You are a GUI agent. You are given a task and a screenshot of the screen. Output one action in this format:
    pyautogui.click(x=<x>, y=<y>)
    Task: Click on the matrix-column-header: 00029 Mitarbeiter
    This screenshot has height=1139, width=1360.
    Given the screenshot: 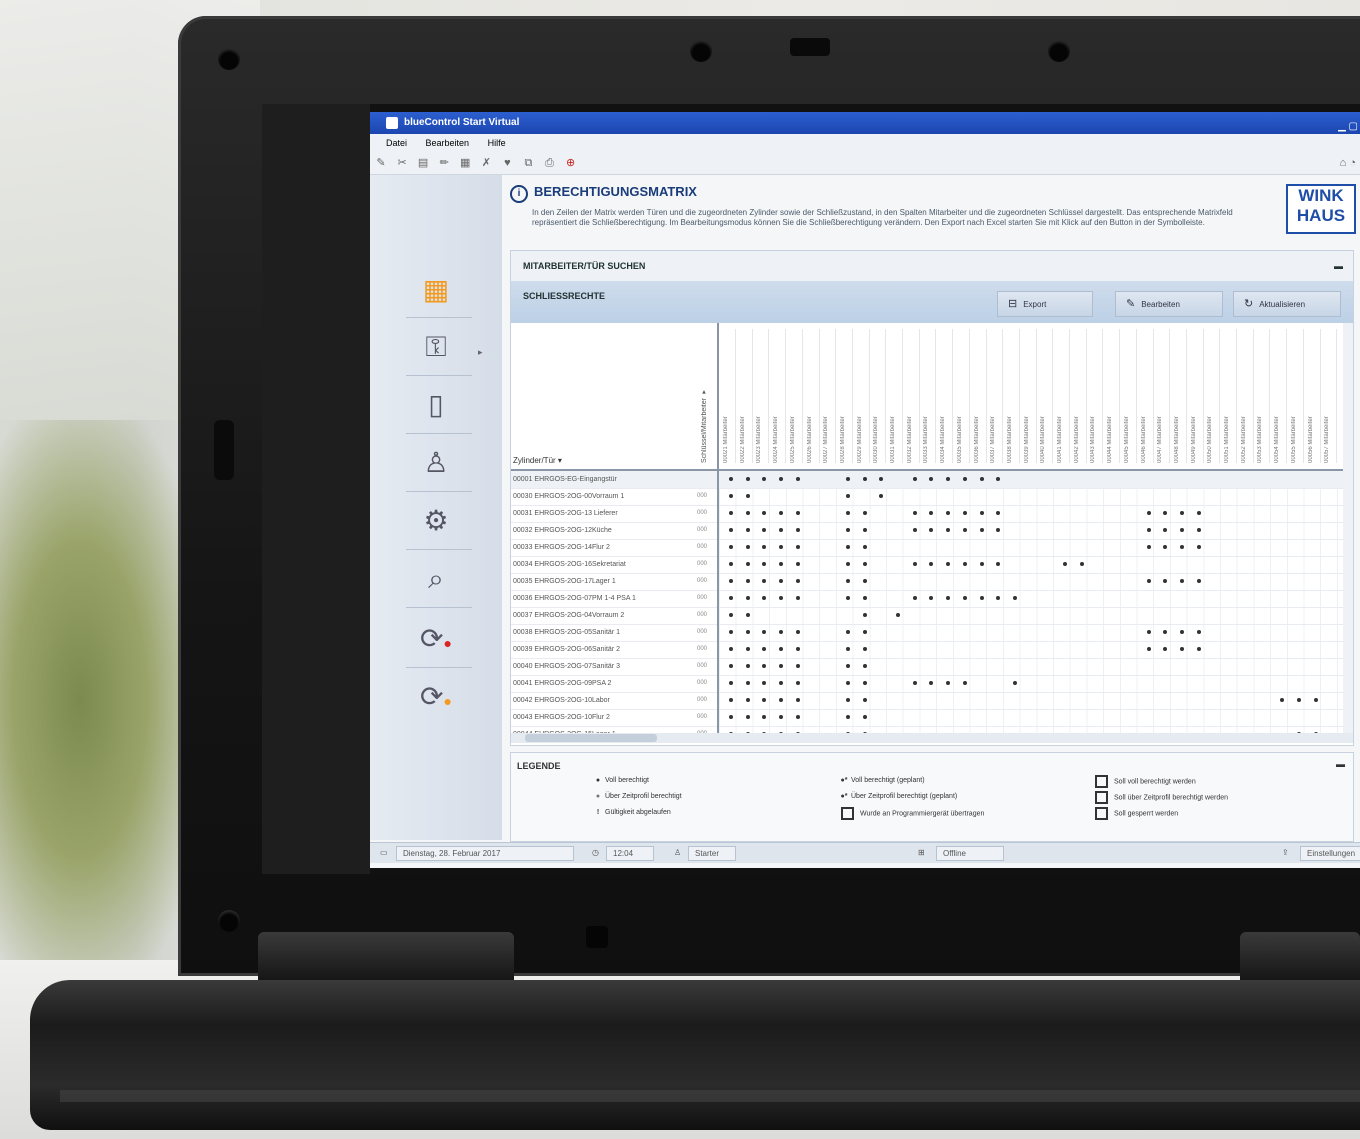 What is the action you would take?
    pyautogui.click(x=863, y=396)
    